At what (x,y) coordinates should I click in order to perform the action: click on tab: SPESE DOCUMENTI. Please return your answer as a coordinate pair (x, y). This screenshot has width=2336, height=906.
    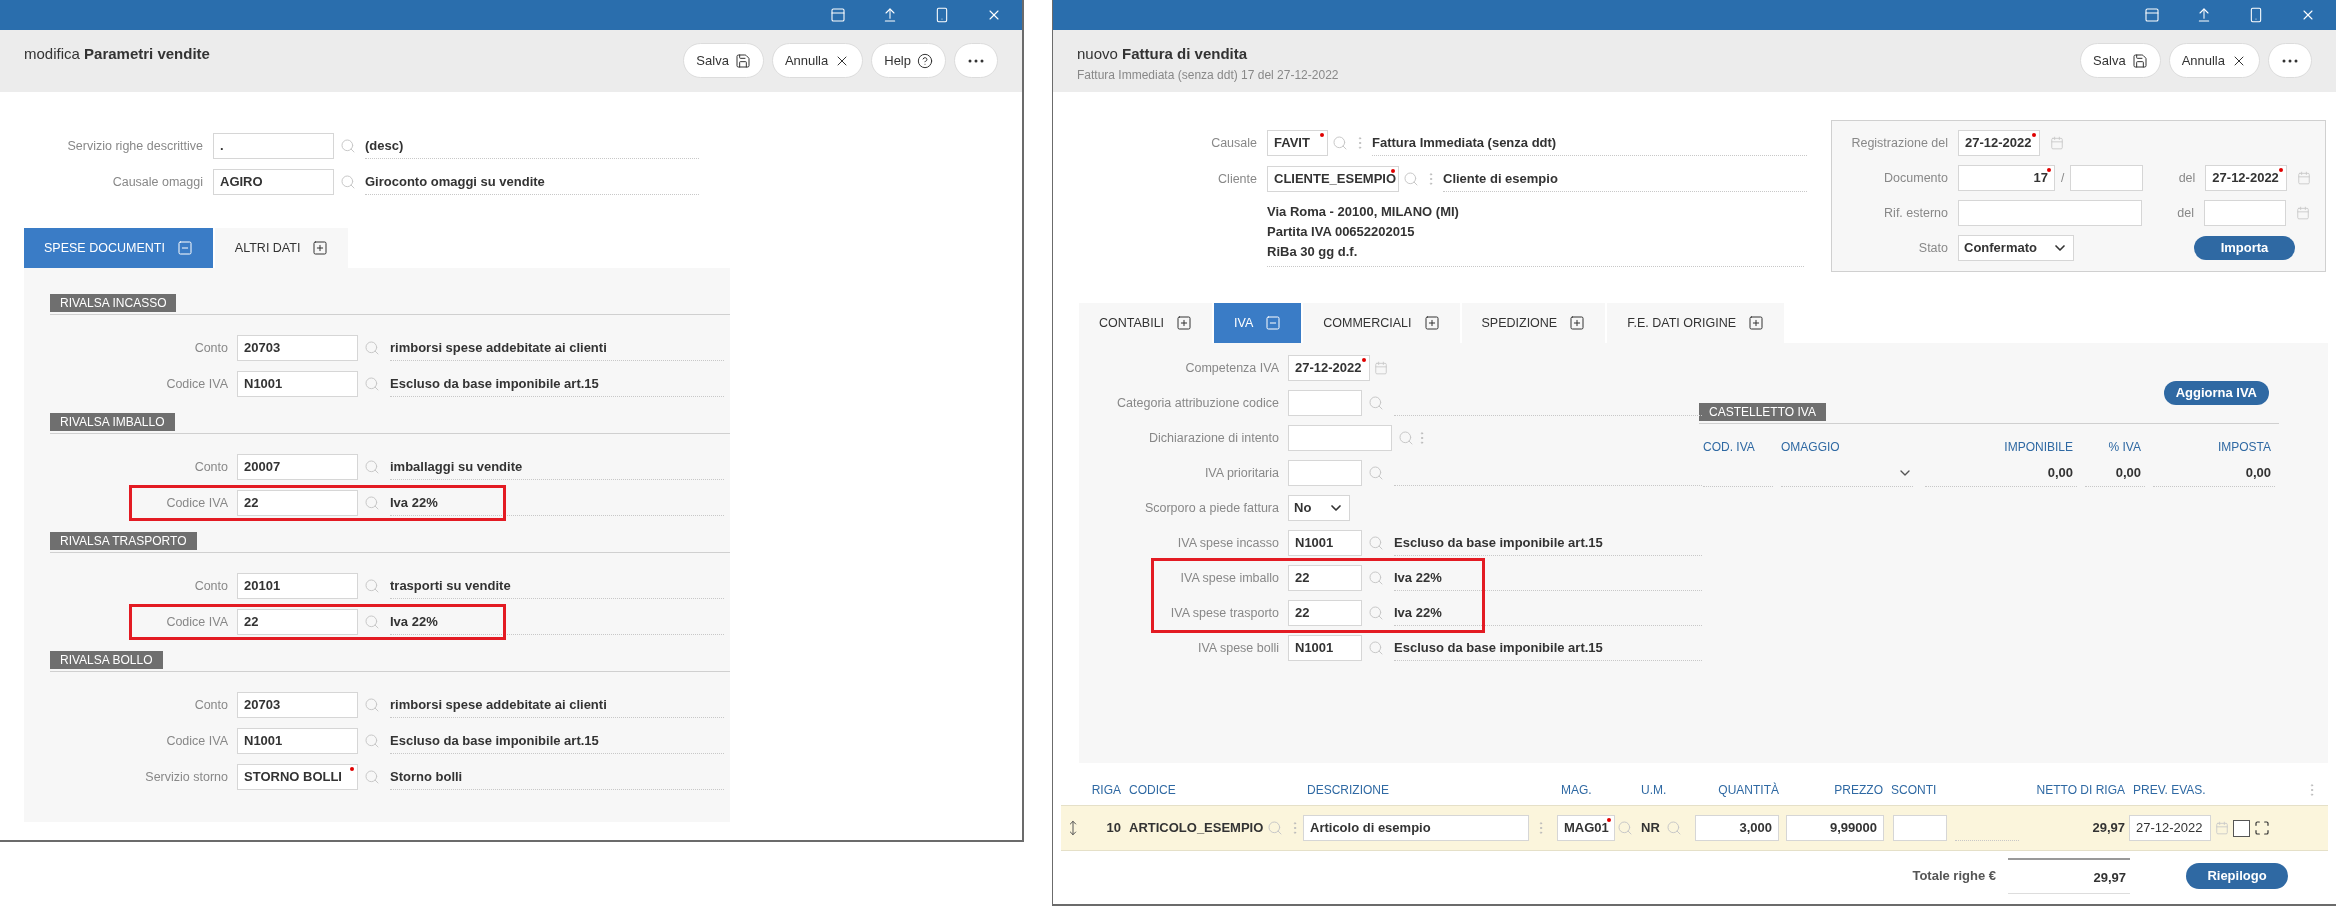
    Looking at the image, I should click on (118, 248).